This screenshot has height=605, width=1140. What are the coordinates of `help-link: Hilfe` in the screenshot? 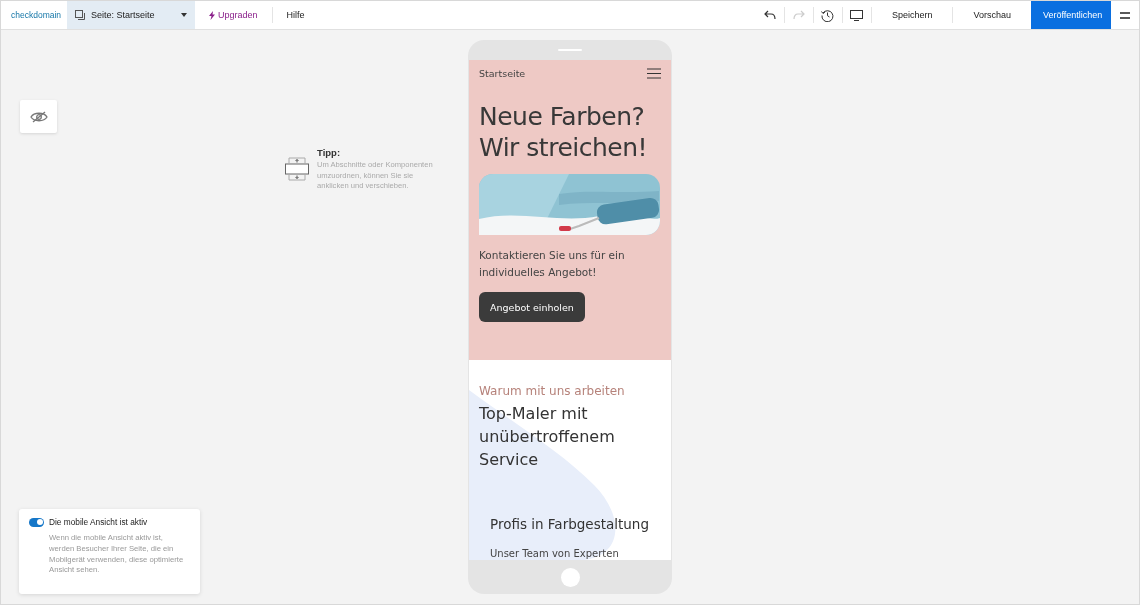 It's located at (295, 15).